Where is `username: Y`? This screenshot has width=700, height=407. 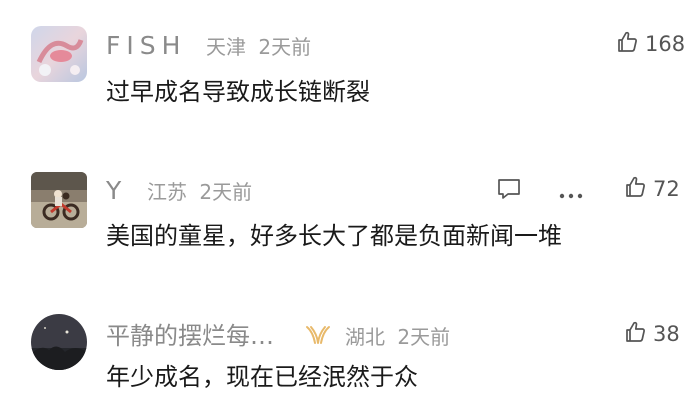 username: Y is located at coordinates (114, 191).